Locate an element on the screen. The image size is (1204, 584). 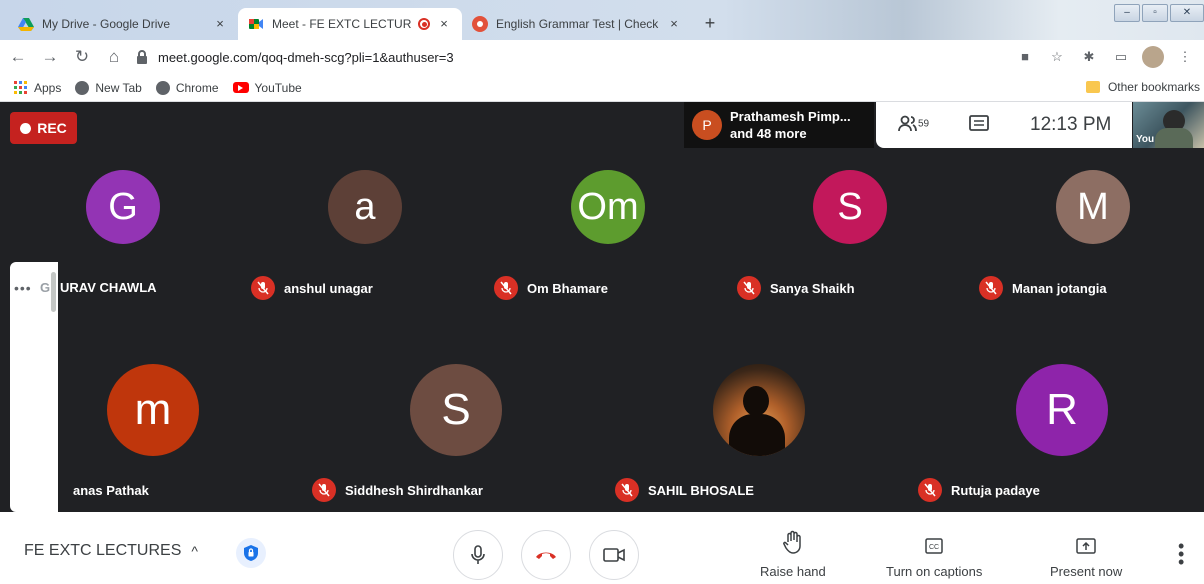
camera-button is located at coordinates (614, 555).